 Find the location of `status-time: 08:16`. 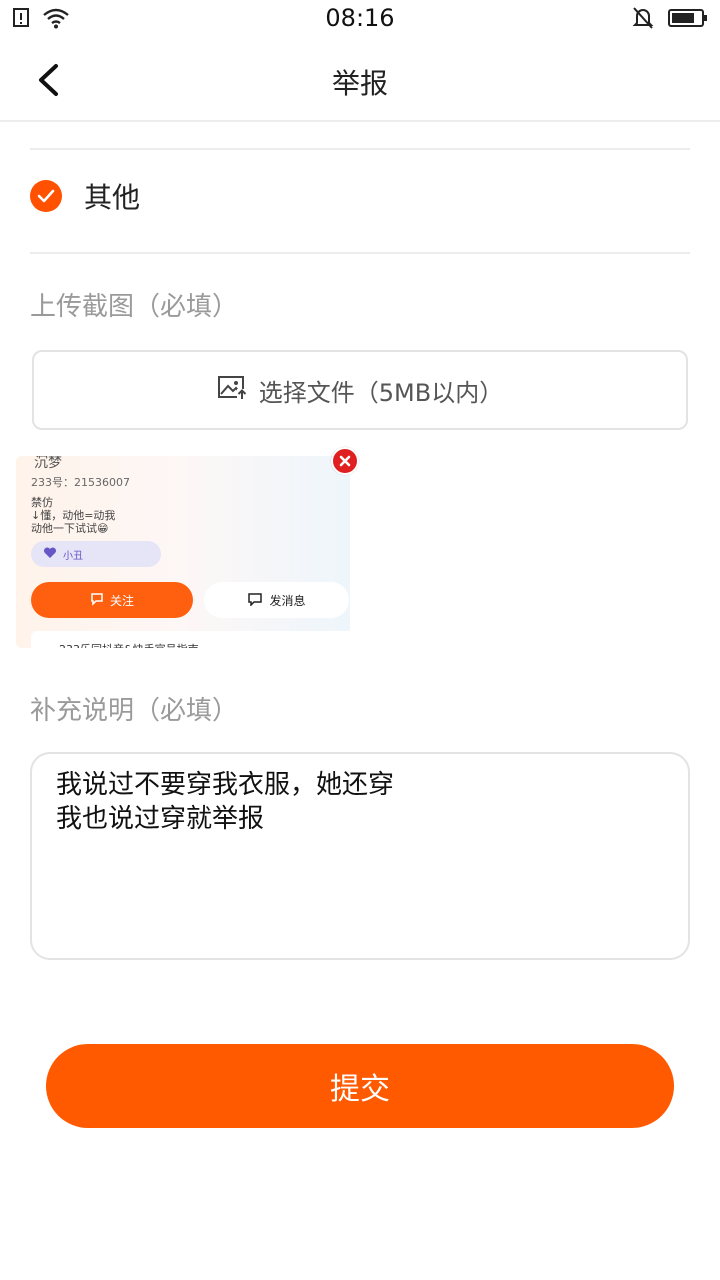

status-time: 08:16 is located at coordinates (360, 18).